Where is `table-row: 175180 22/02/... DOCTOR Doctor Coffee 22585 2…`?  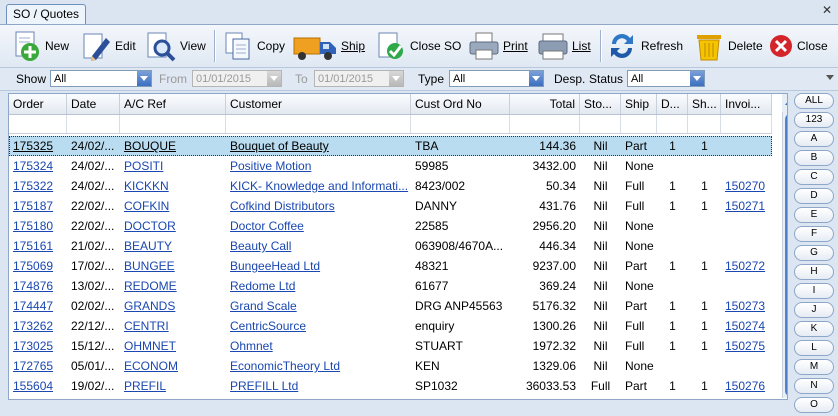
table-row: 175180 22/02/... DOCTOR Doctor Coffee 22585 2… is located at coordinates (390, 226).